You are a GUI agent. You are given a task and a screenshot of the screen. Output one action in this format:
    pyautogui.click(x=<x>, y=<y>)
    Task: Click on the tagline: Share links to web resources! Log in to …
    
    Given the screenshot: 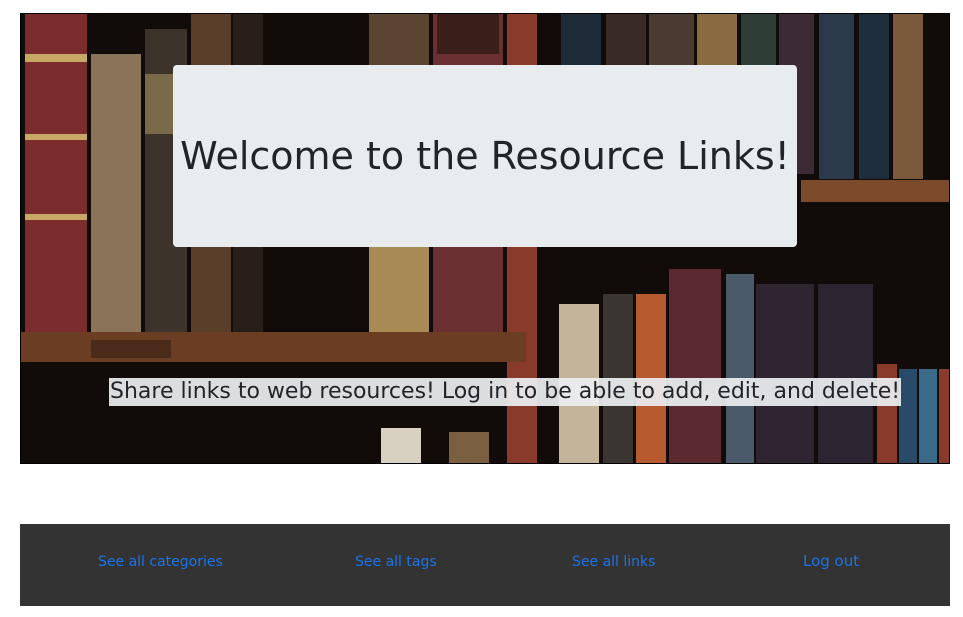 What is the action you would take?
    pyautogui.click(x=505, y=392)
    